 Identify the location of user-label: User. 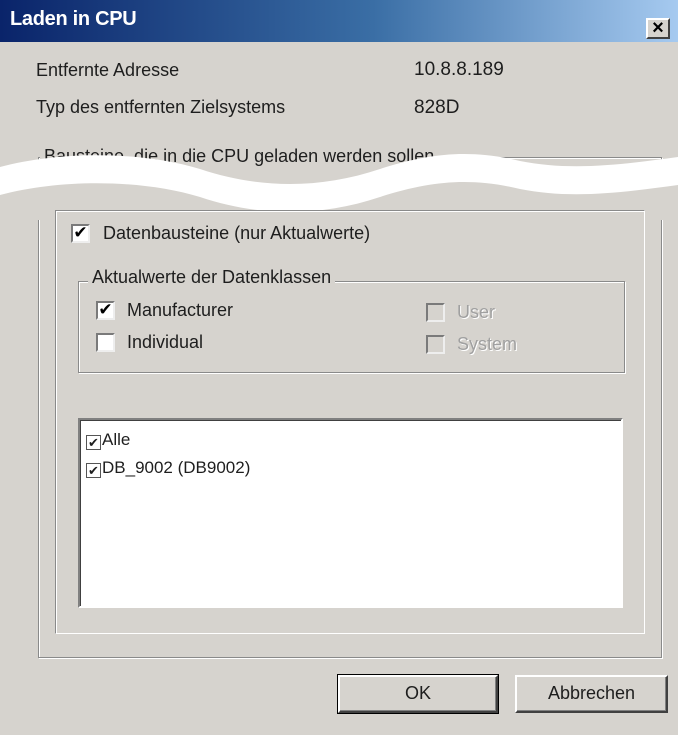
(476, 312).